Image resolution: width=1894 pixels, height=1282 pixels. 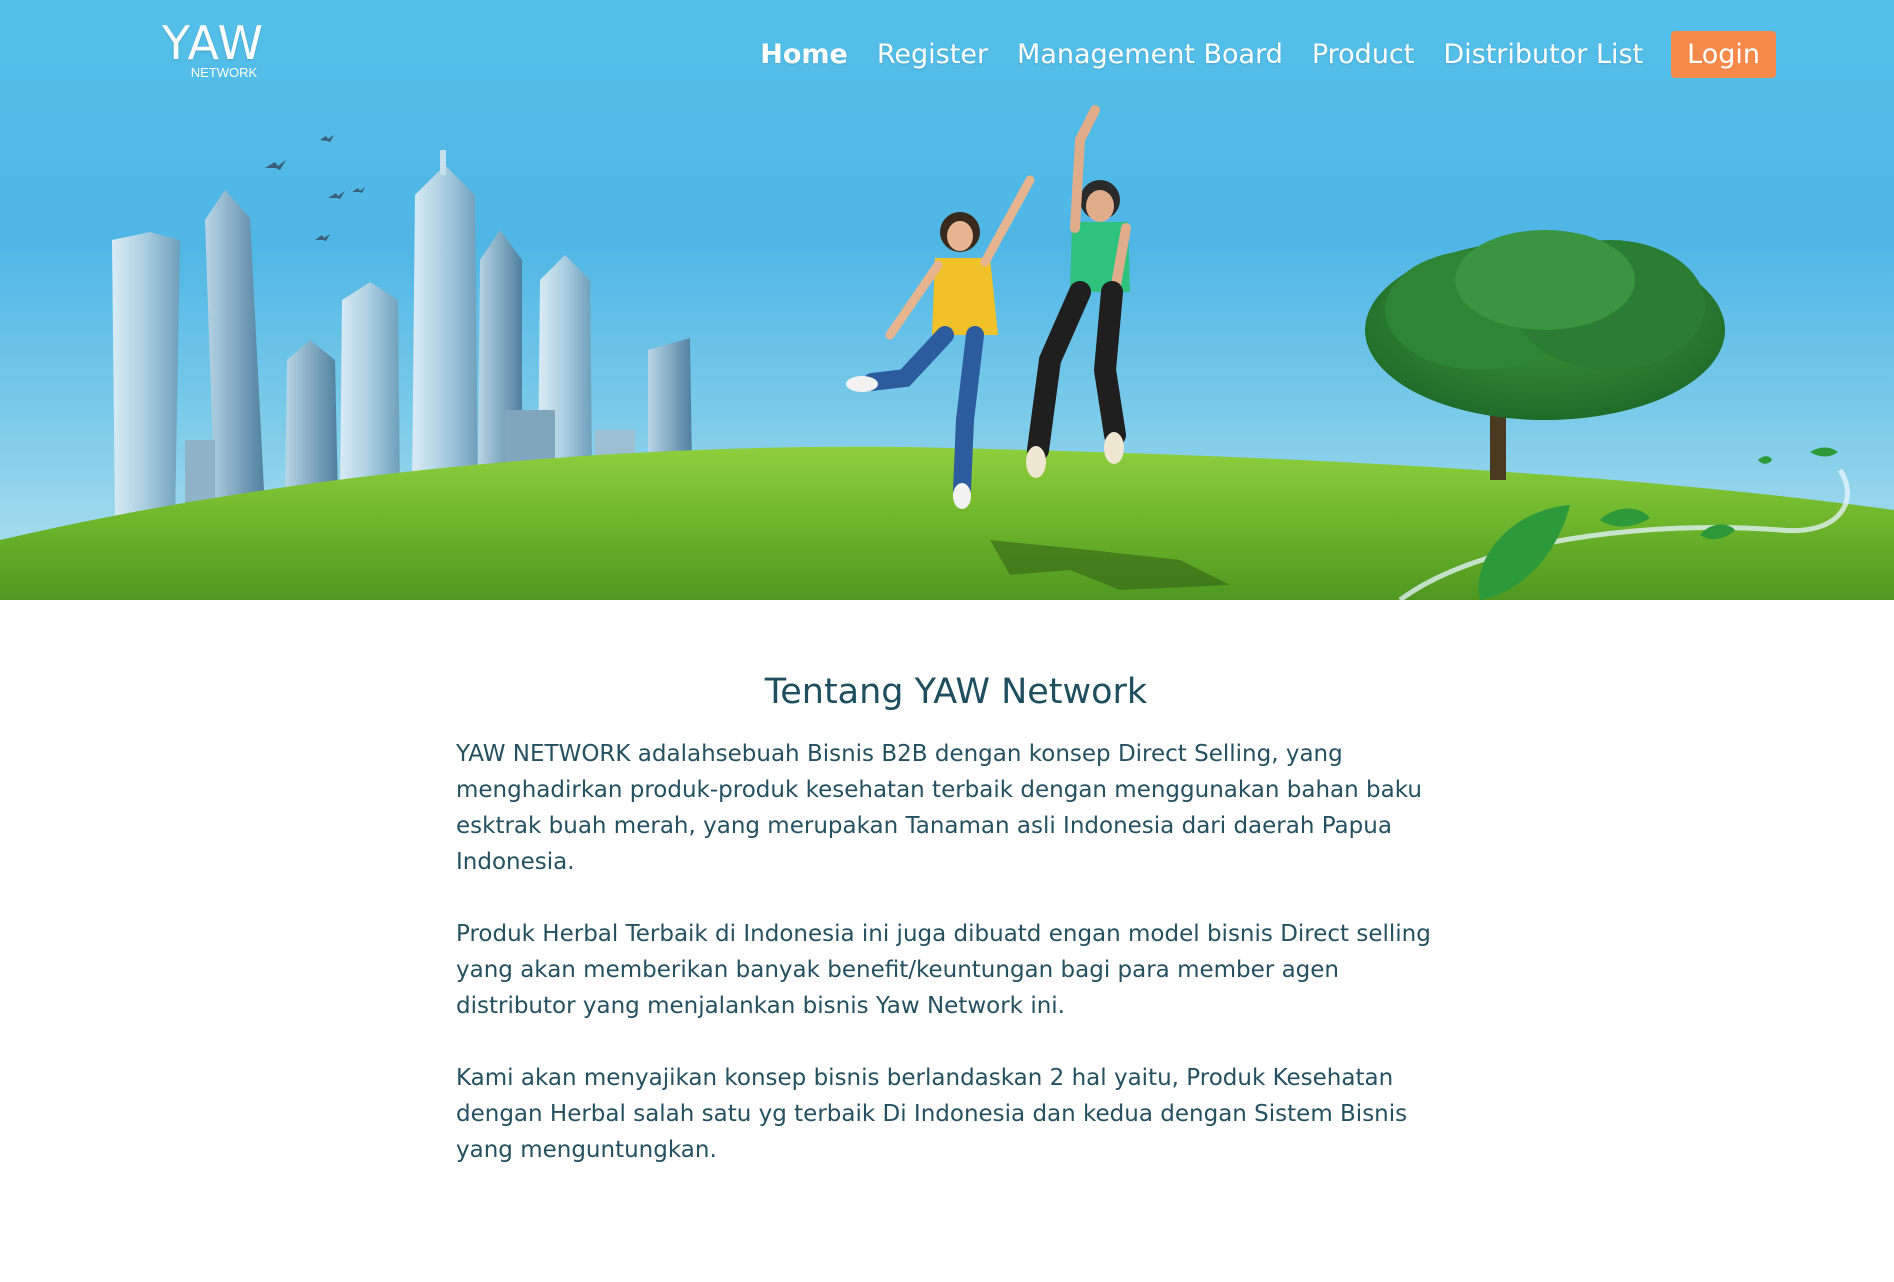 I want to click on nav-management-board: Management Board, so click(x=1150, y=54).